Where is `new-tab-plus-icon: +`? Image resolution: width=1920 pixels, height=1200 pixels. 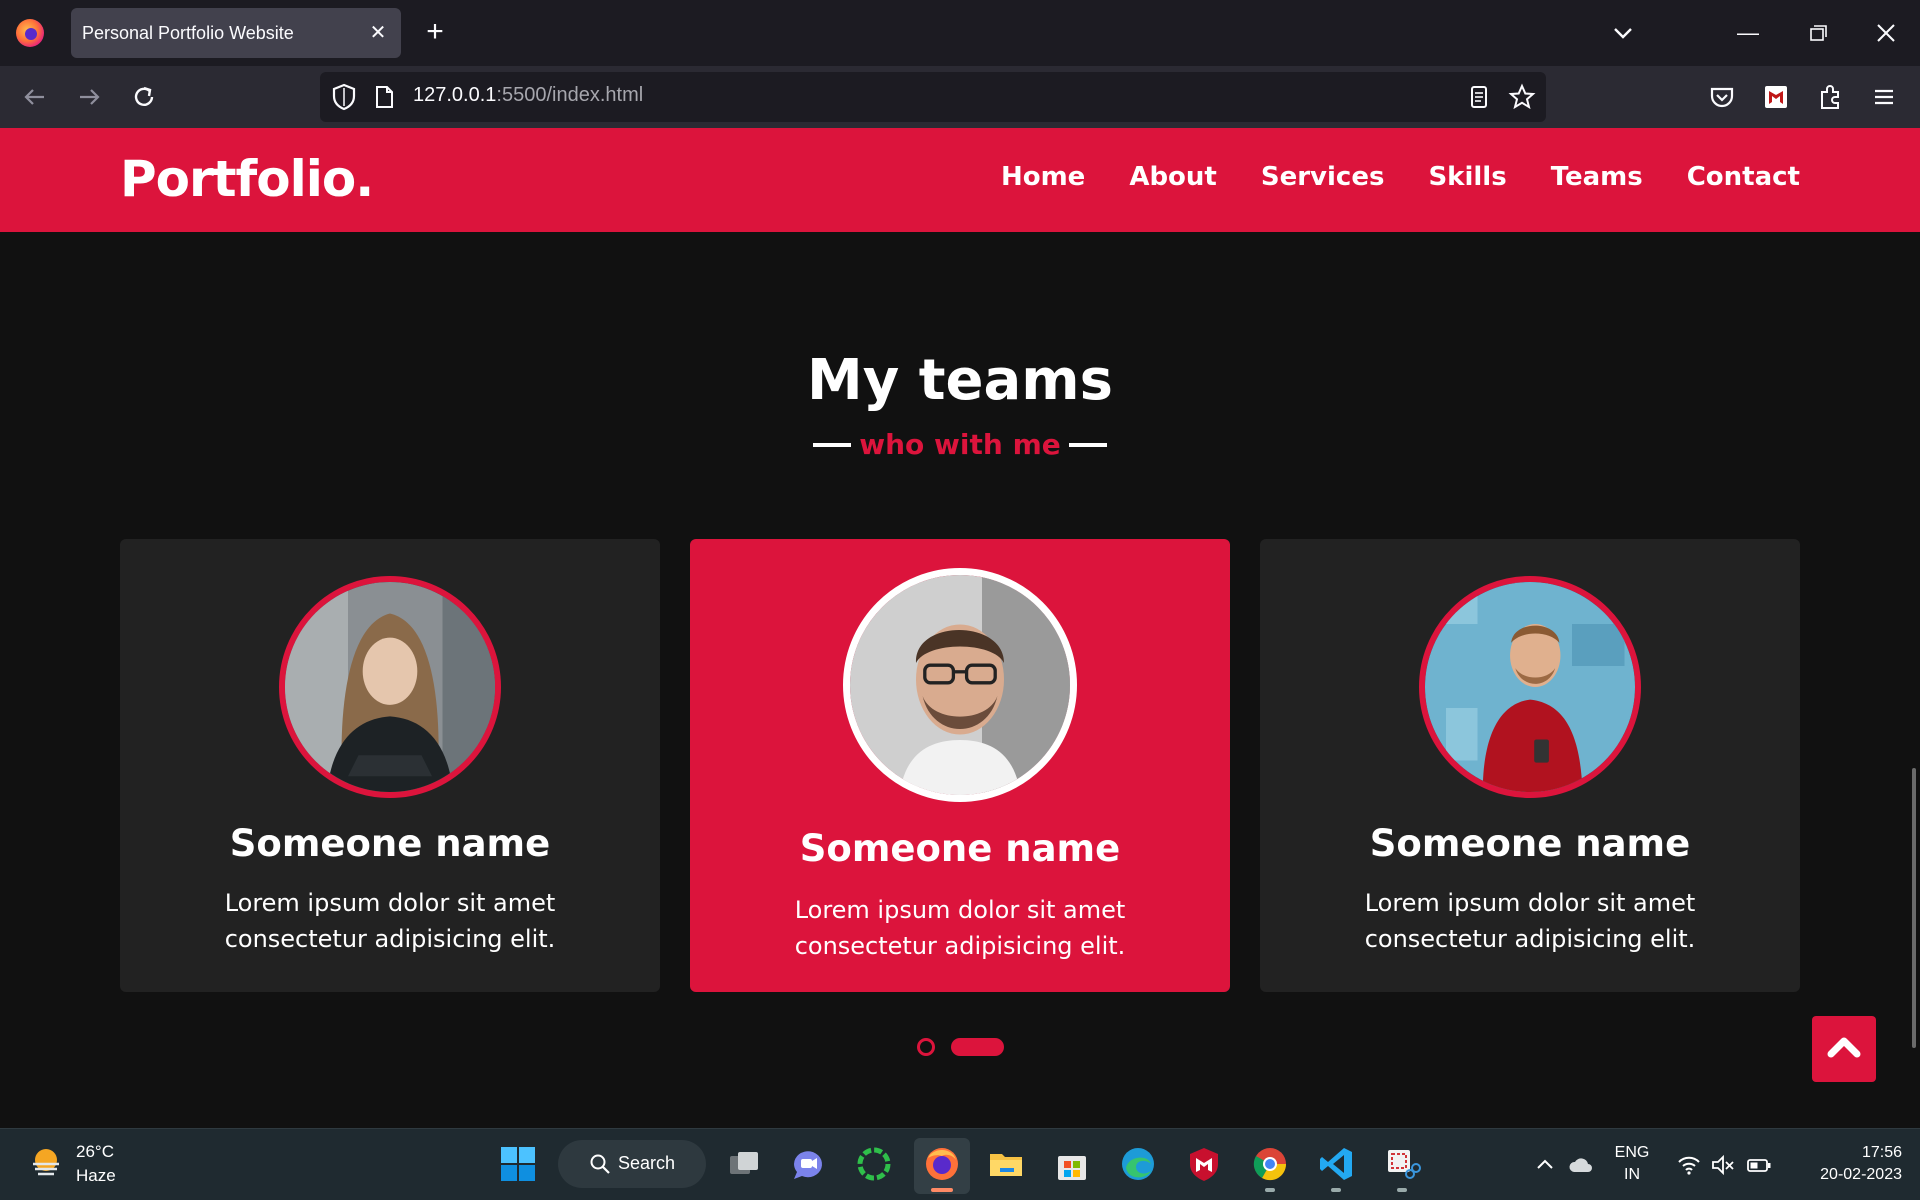
new-tab-plus-icon: + is located at coordinates (435, 33).